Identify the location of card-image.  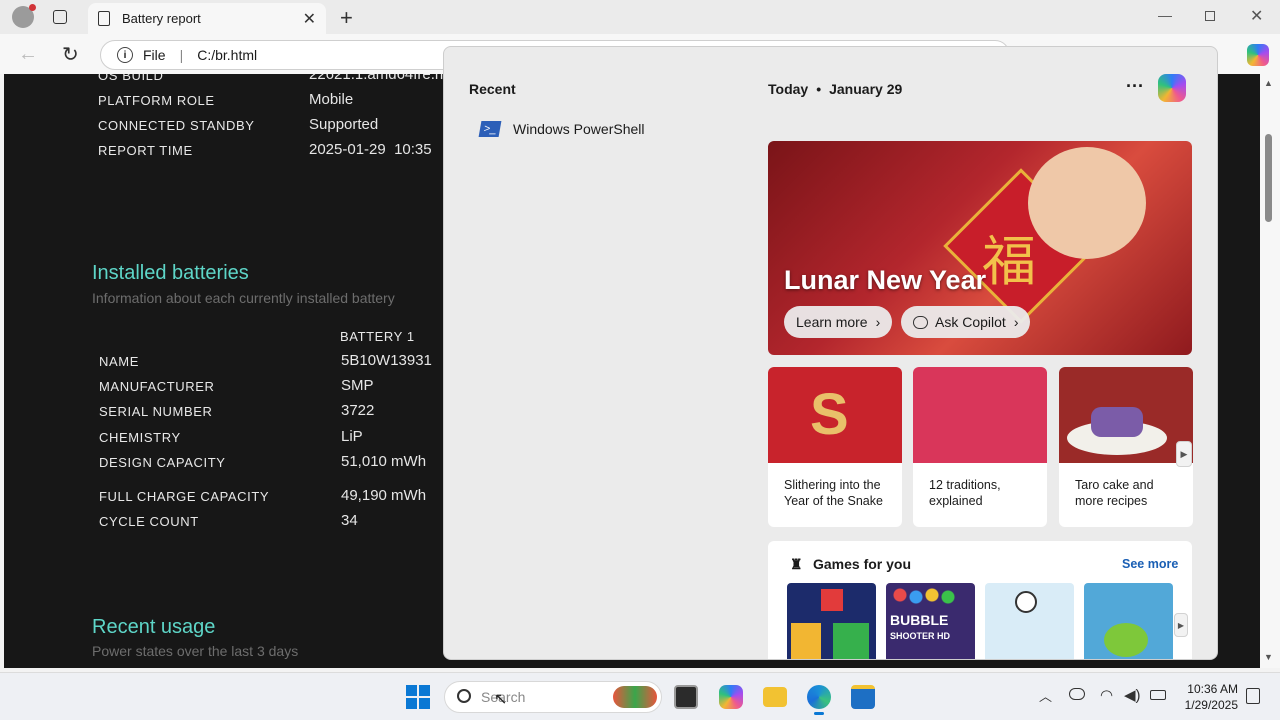
(980, 415).